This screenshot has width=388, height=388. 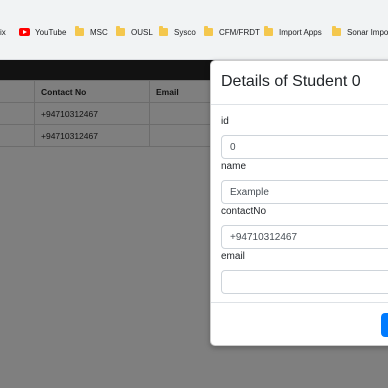 I want to click on email-label: email, so click(x=233, y=256).